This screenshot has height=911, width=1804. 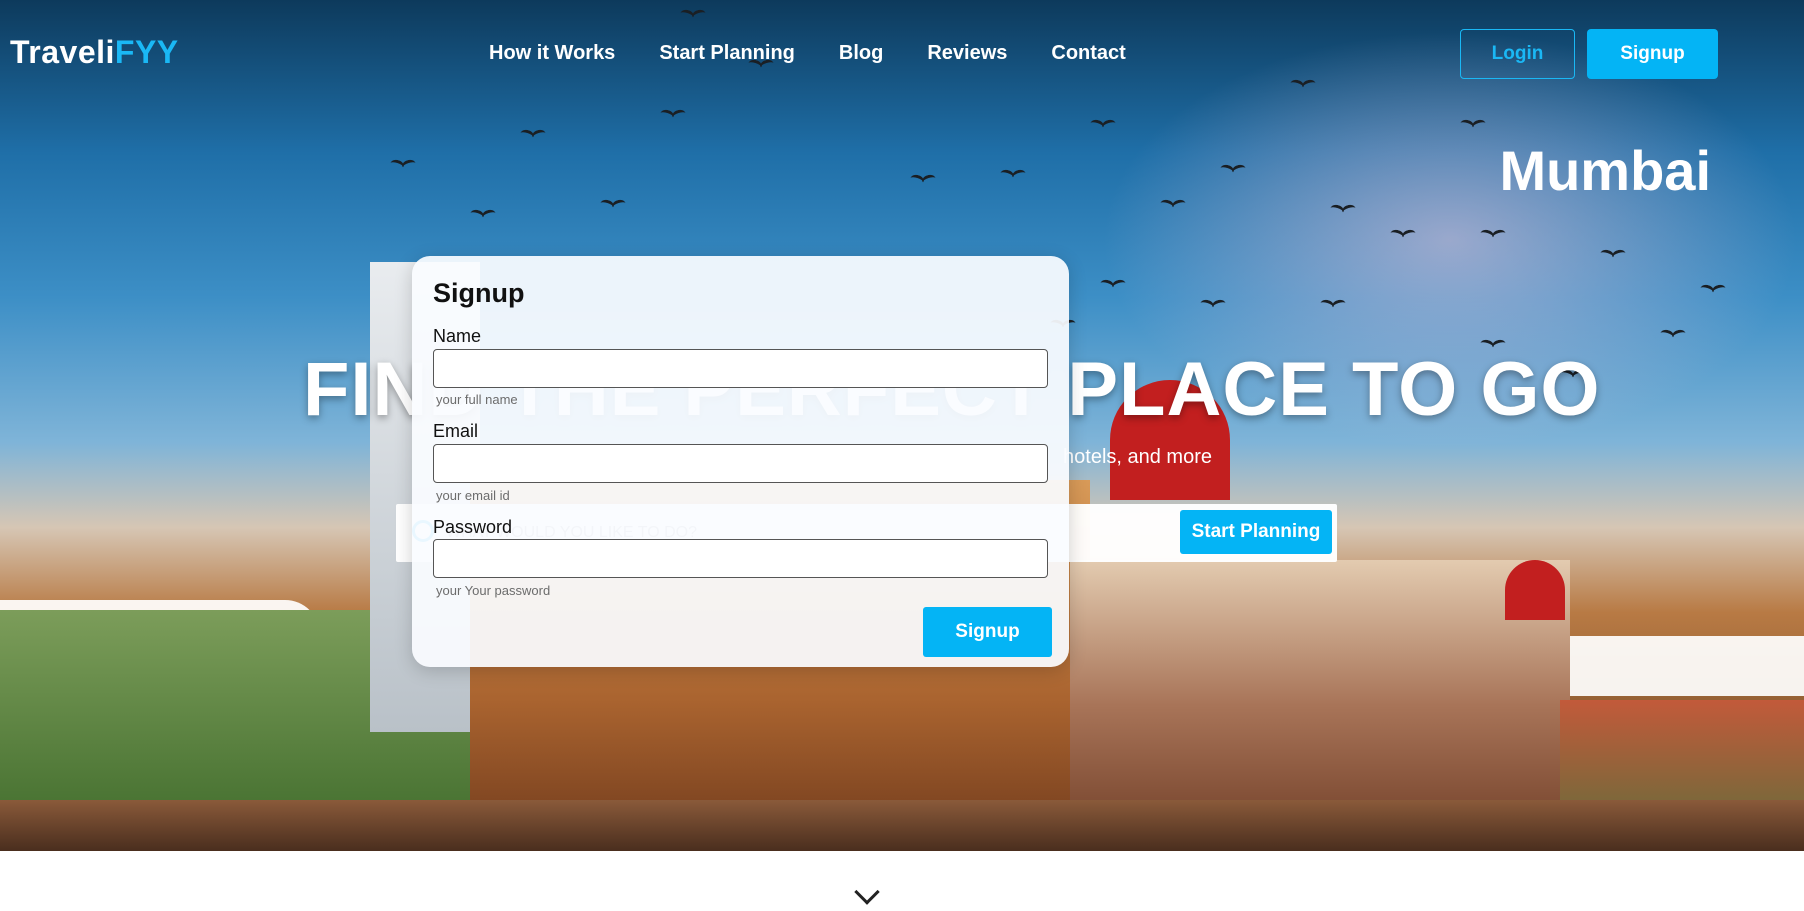 I want to click on brand-logo: TraveliFYY, so click(x=94, y=52).